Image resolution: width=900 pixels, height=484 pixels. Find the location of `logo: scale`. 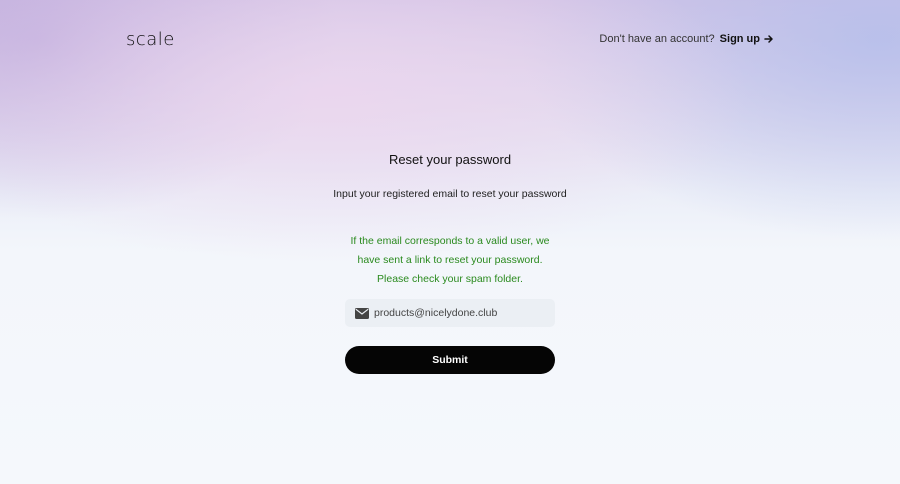

logo: scale is located at coordinates (150, 39).